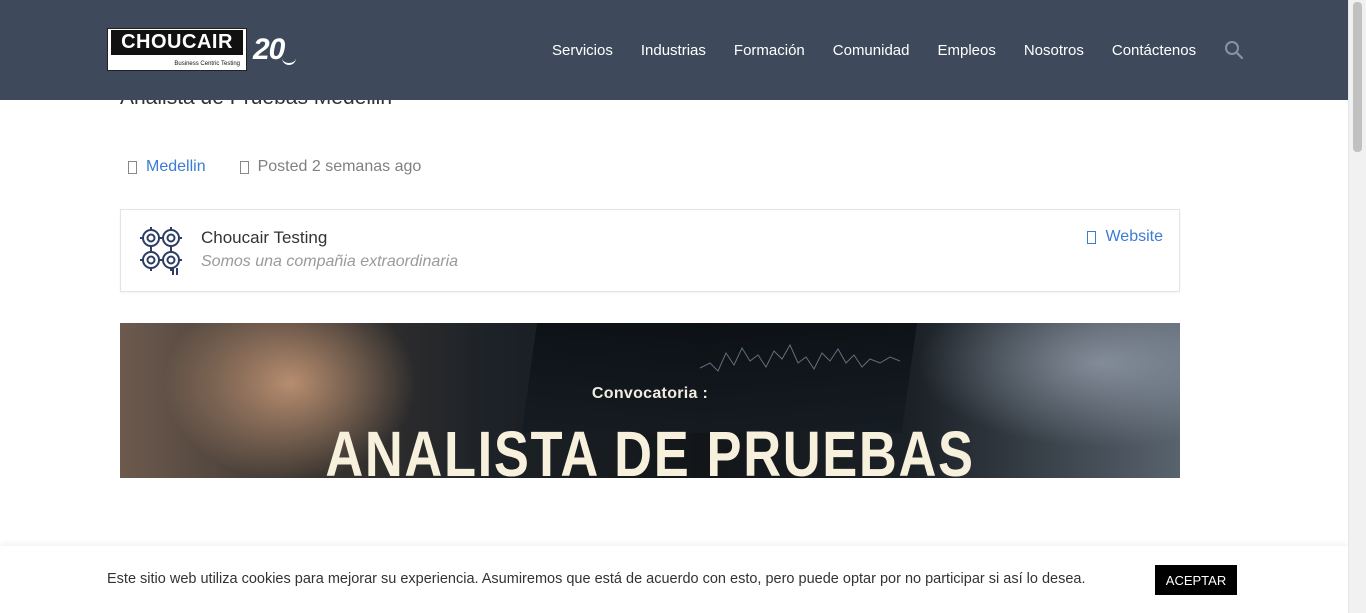  Describe the element at coordinates (1357, 77) in the screenshot. I see `scrollbar-thumb` at that location.